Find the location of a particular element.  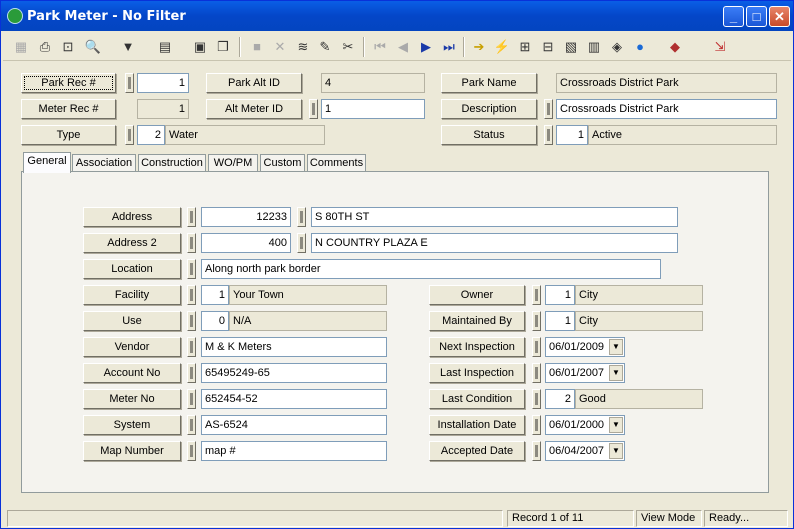

installation-date: 06/01/2000 is located at coordinates (577, 425).